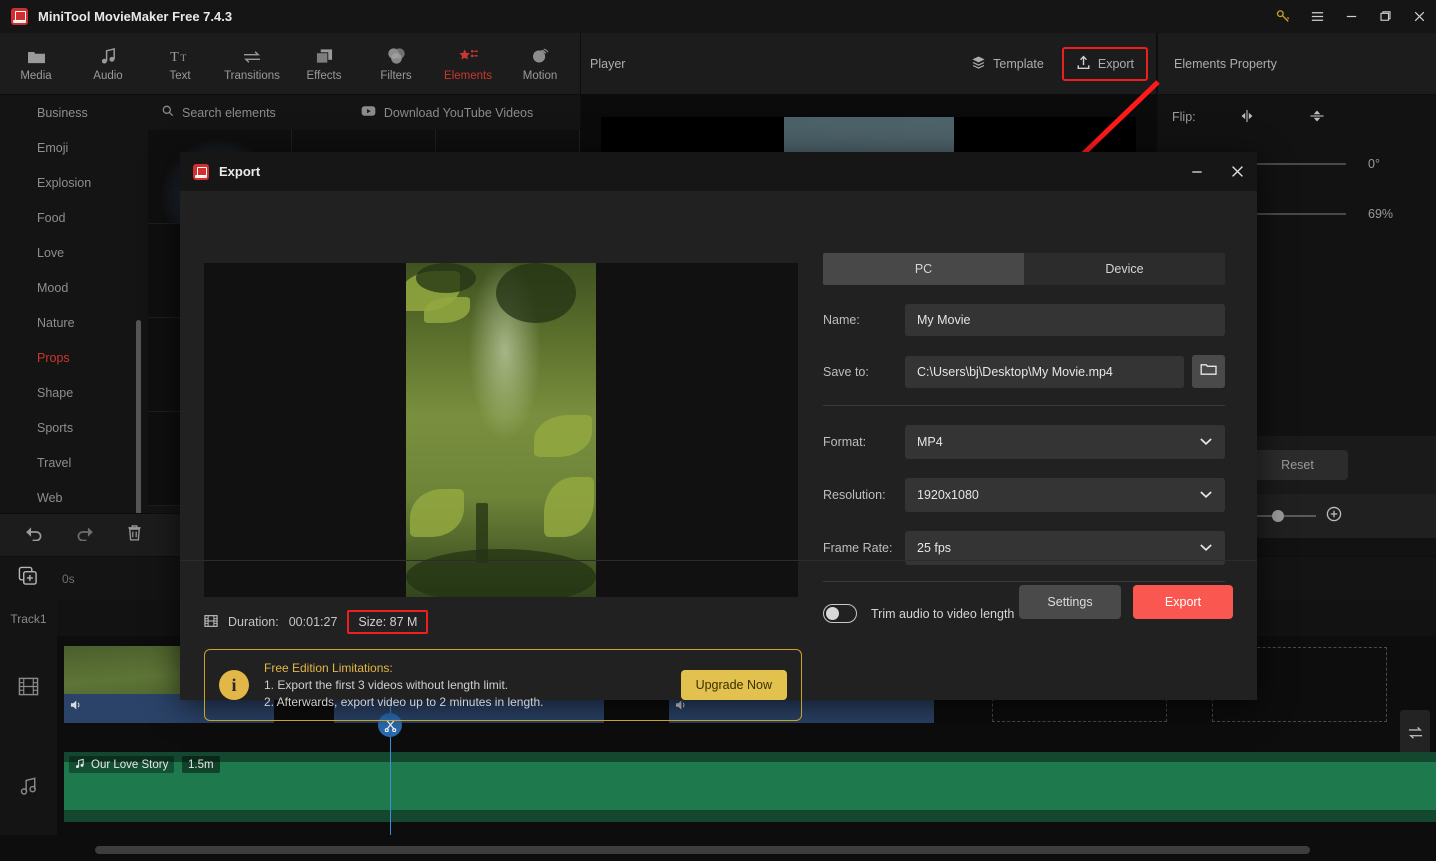 The height and width of the screenshot is (861, 1436). Describe the element at coordinates (74, 252) in the screenshot. I see `sidebar-item-love: Love` at that location.